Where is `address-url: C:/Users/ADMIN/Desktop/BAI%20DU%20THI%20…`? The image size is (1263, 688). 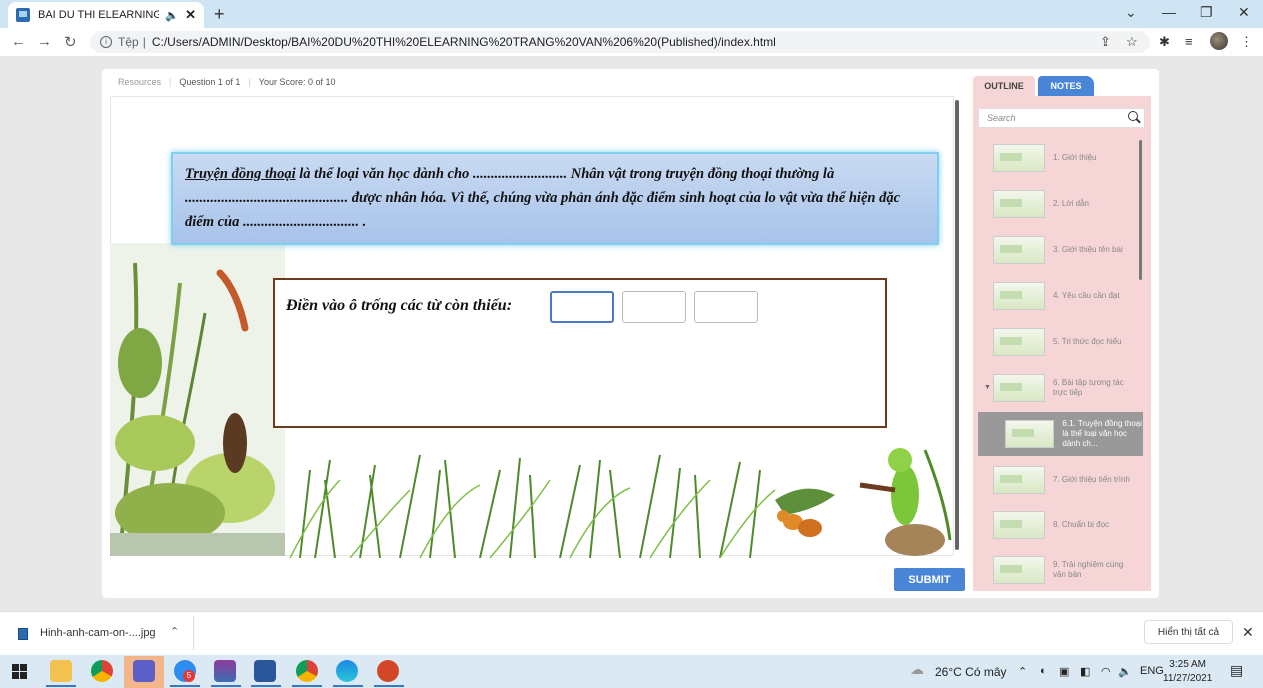
address-url: C:/Users/ADMIN/Desktop/BAI%20DU%20THI%20… is located at coordinates (463, 42).